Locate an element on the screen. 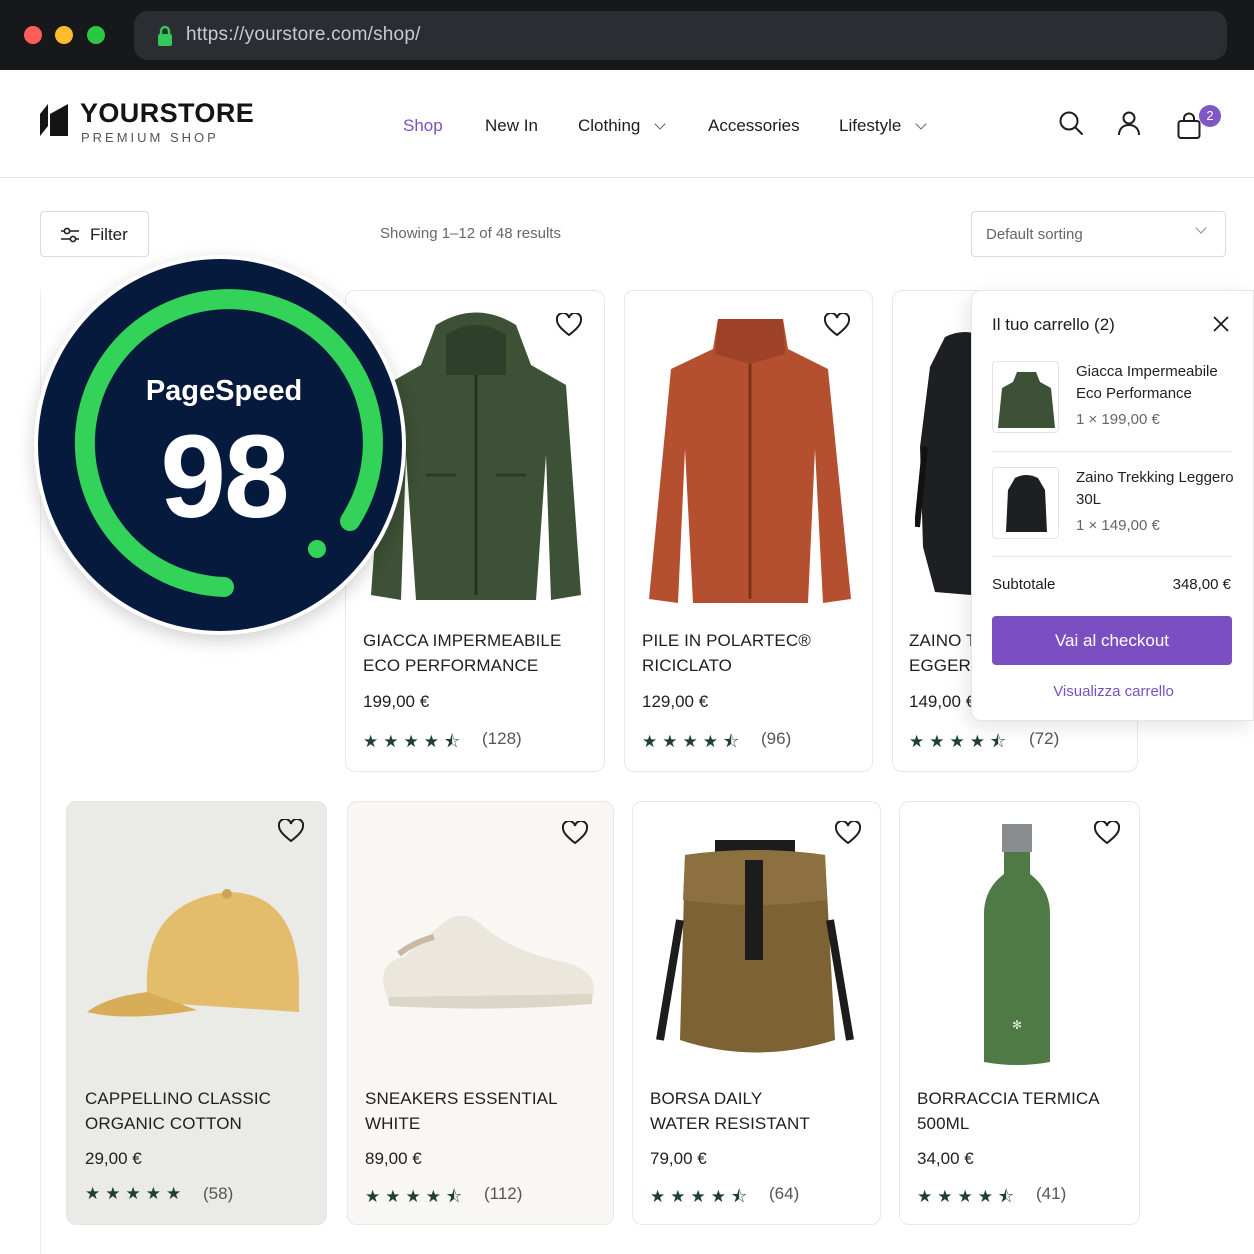 The height and width of the screenshot is (1254, 1254). subtotal-label: Subtotale is located at coordinates (1024, 584).